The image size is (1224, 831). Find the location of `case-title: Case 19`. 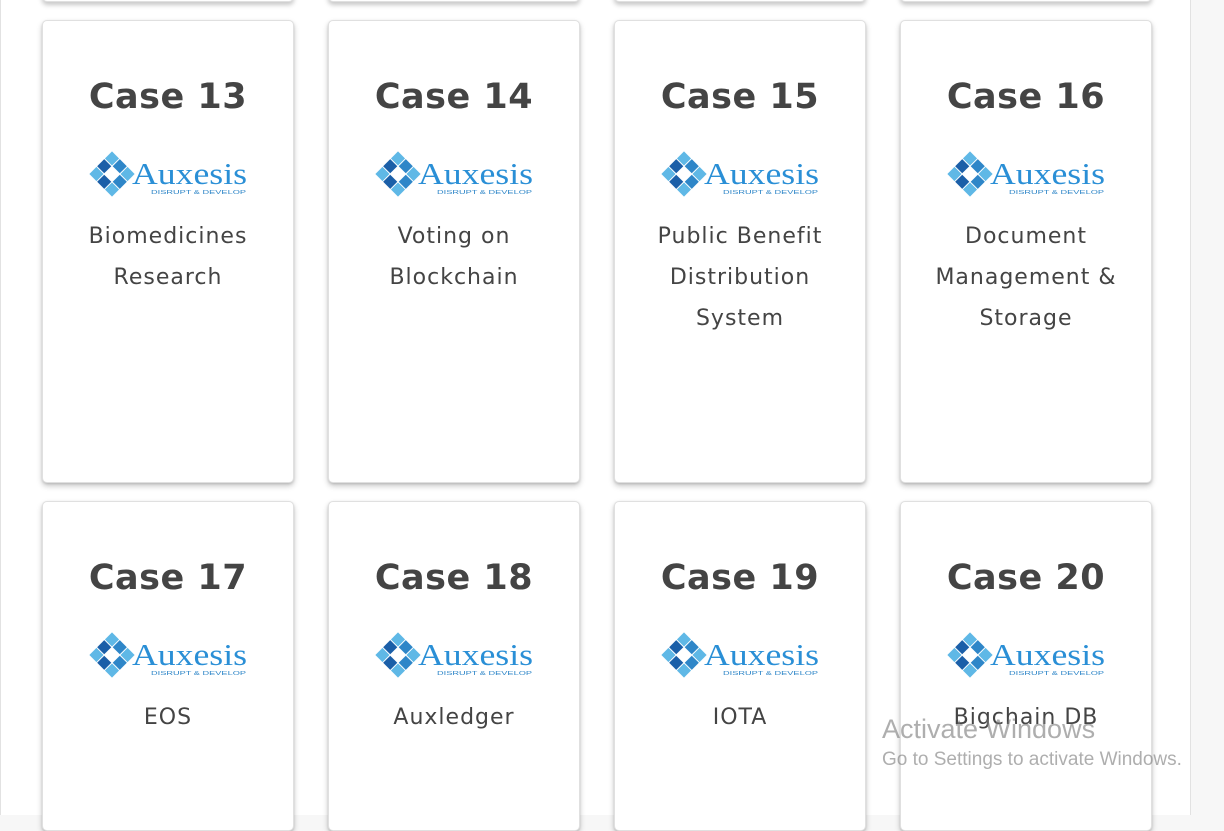

case-title: Case 19 is located at coordinates (740, 578).